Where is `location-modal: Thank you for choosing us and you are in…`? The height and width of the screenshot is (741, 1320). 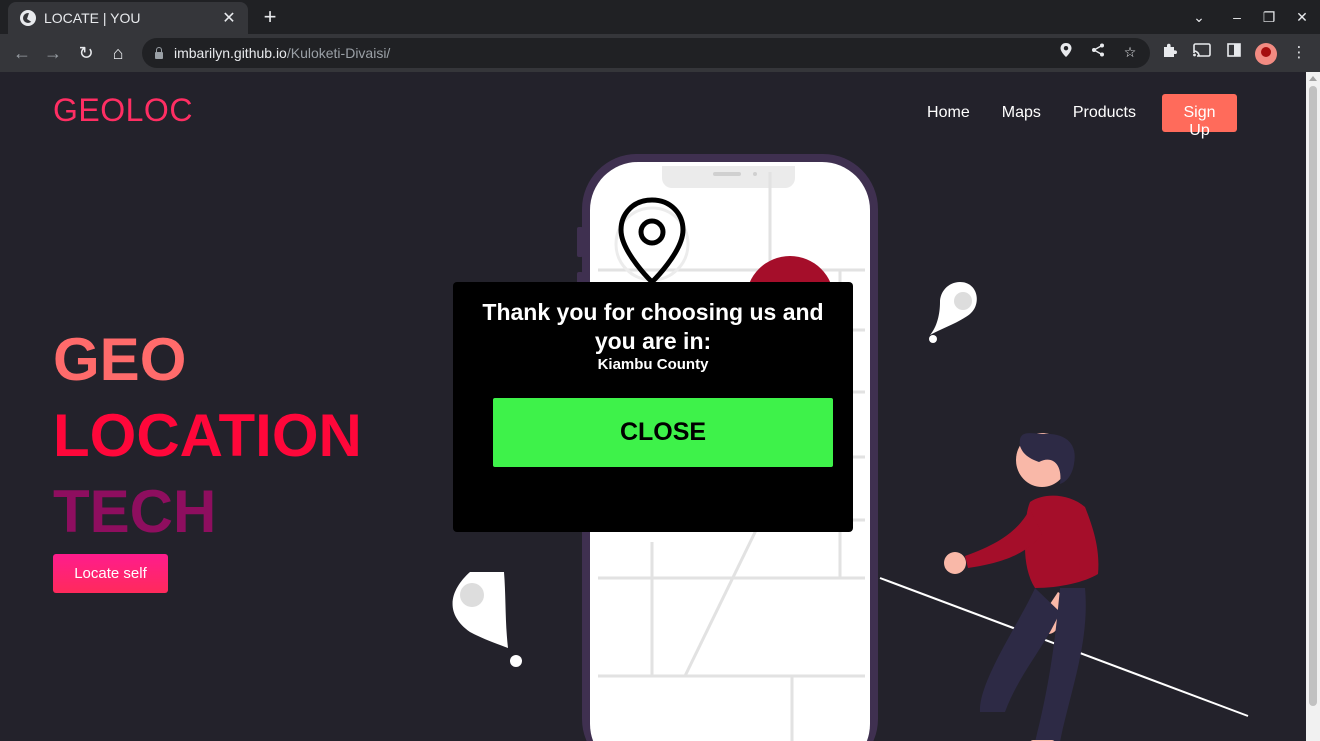 location-modal: Thank you for choosing us and you are in… is located at coordinates (653, 407).